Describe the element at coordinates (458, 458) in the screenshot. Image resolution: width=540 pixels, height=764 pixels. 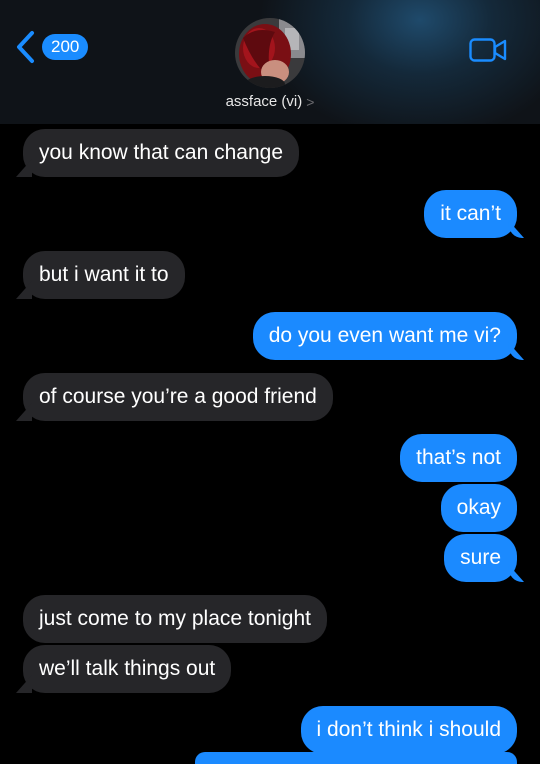
I see `message-bubble-sent: that’s not` at that location.